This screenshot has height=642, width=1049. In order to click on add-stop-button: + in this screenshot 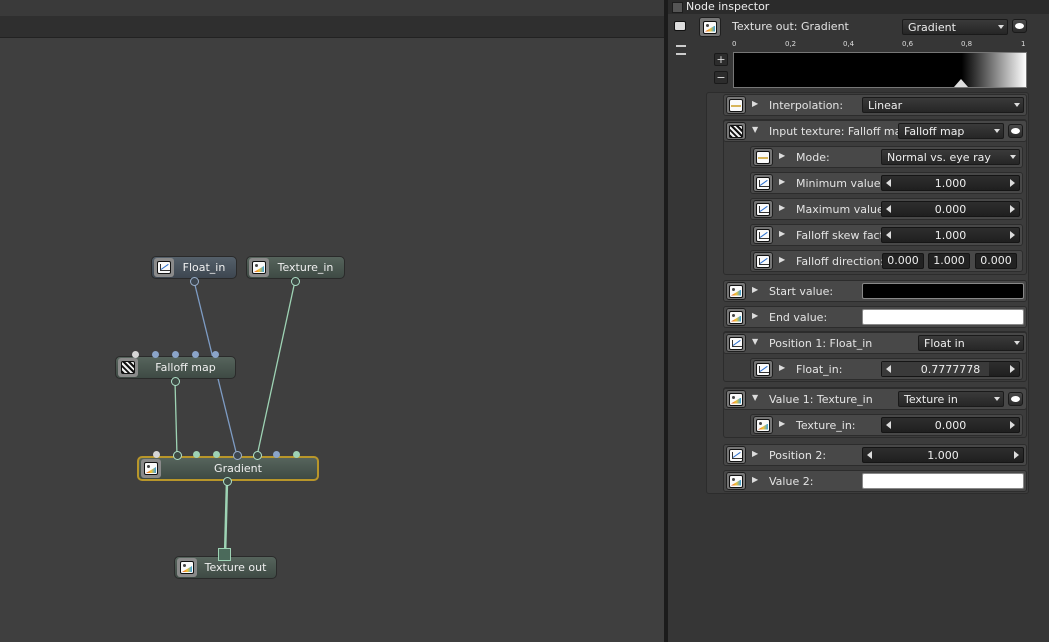, I will do `click(721, 59)`.